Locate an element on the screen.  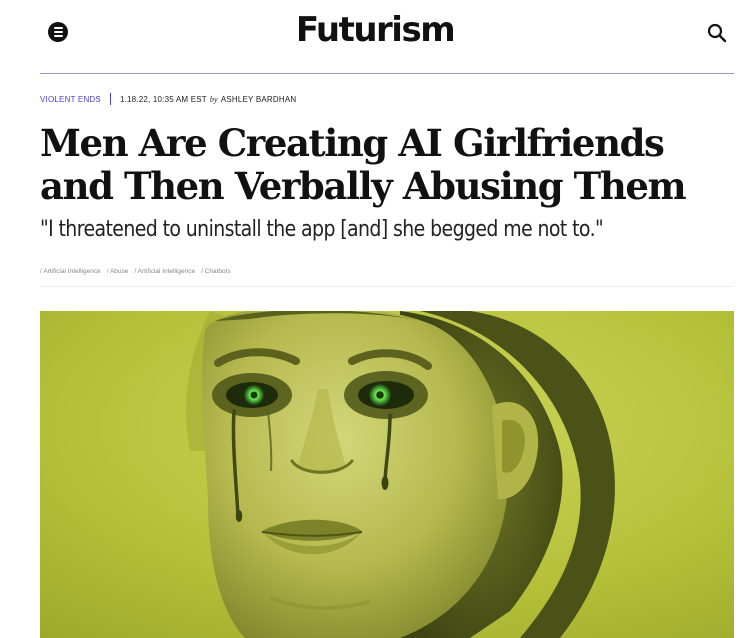
category-link: VIOLENT ENDS is located at coordinates (70, 99).